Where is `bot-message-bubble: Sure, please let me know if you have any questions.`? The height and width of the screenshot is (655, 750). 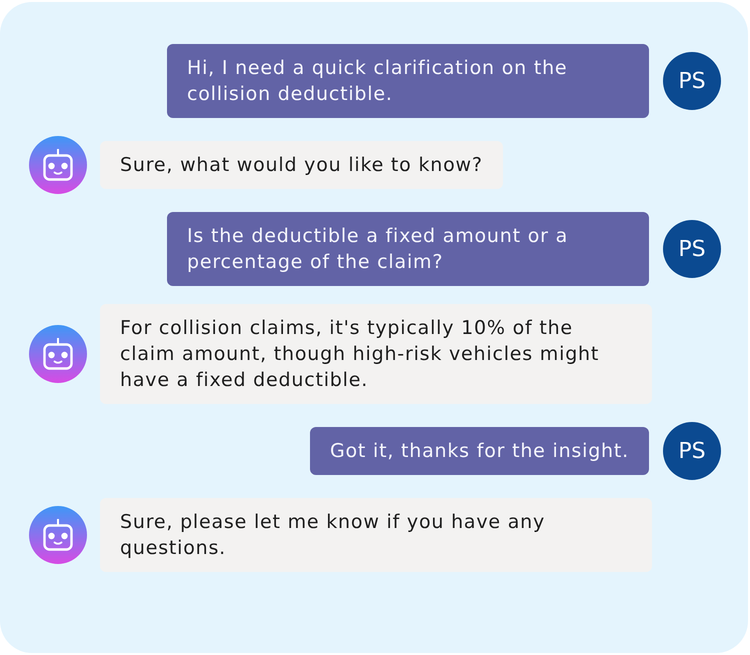 bot-message-bubble: Sure, please let me know if you have any questions. is located at coordinates (376, 535).